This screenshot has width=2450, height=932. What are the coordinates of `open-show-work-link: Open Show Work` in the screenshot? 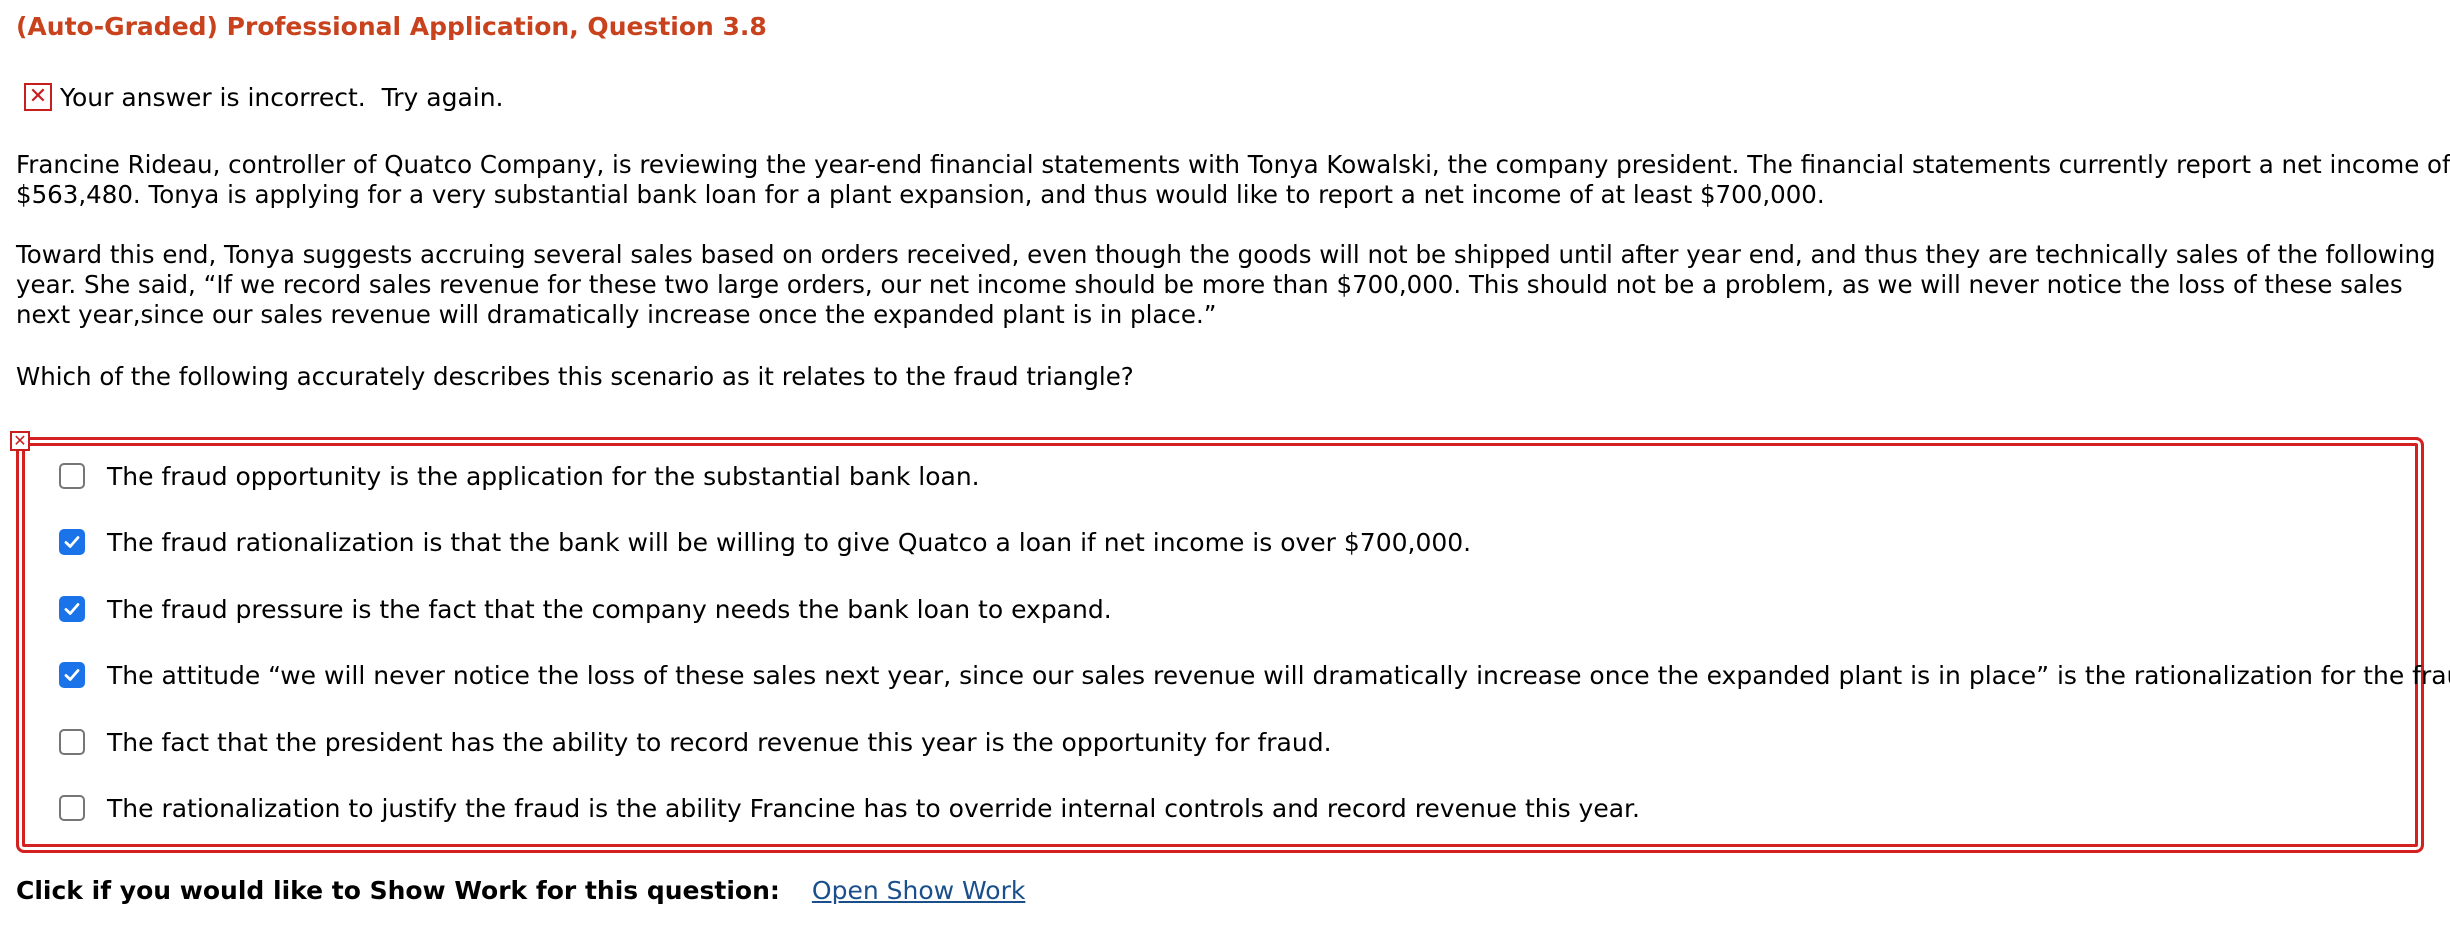 It's located at (918, 890).